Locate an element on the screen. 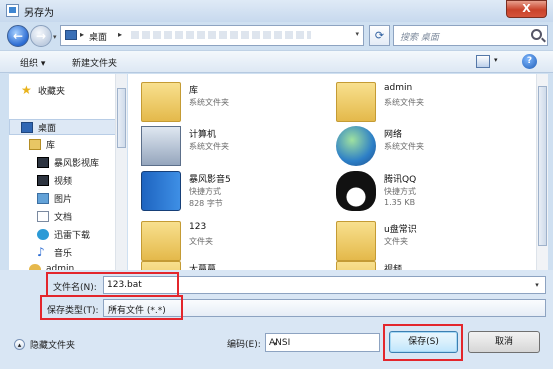 Image resolution: width=553 pixels, height=369 pixels. close-button: X is located at coordinates (526, 9).